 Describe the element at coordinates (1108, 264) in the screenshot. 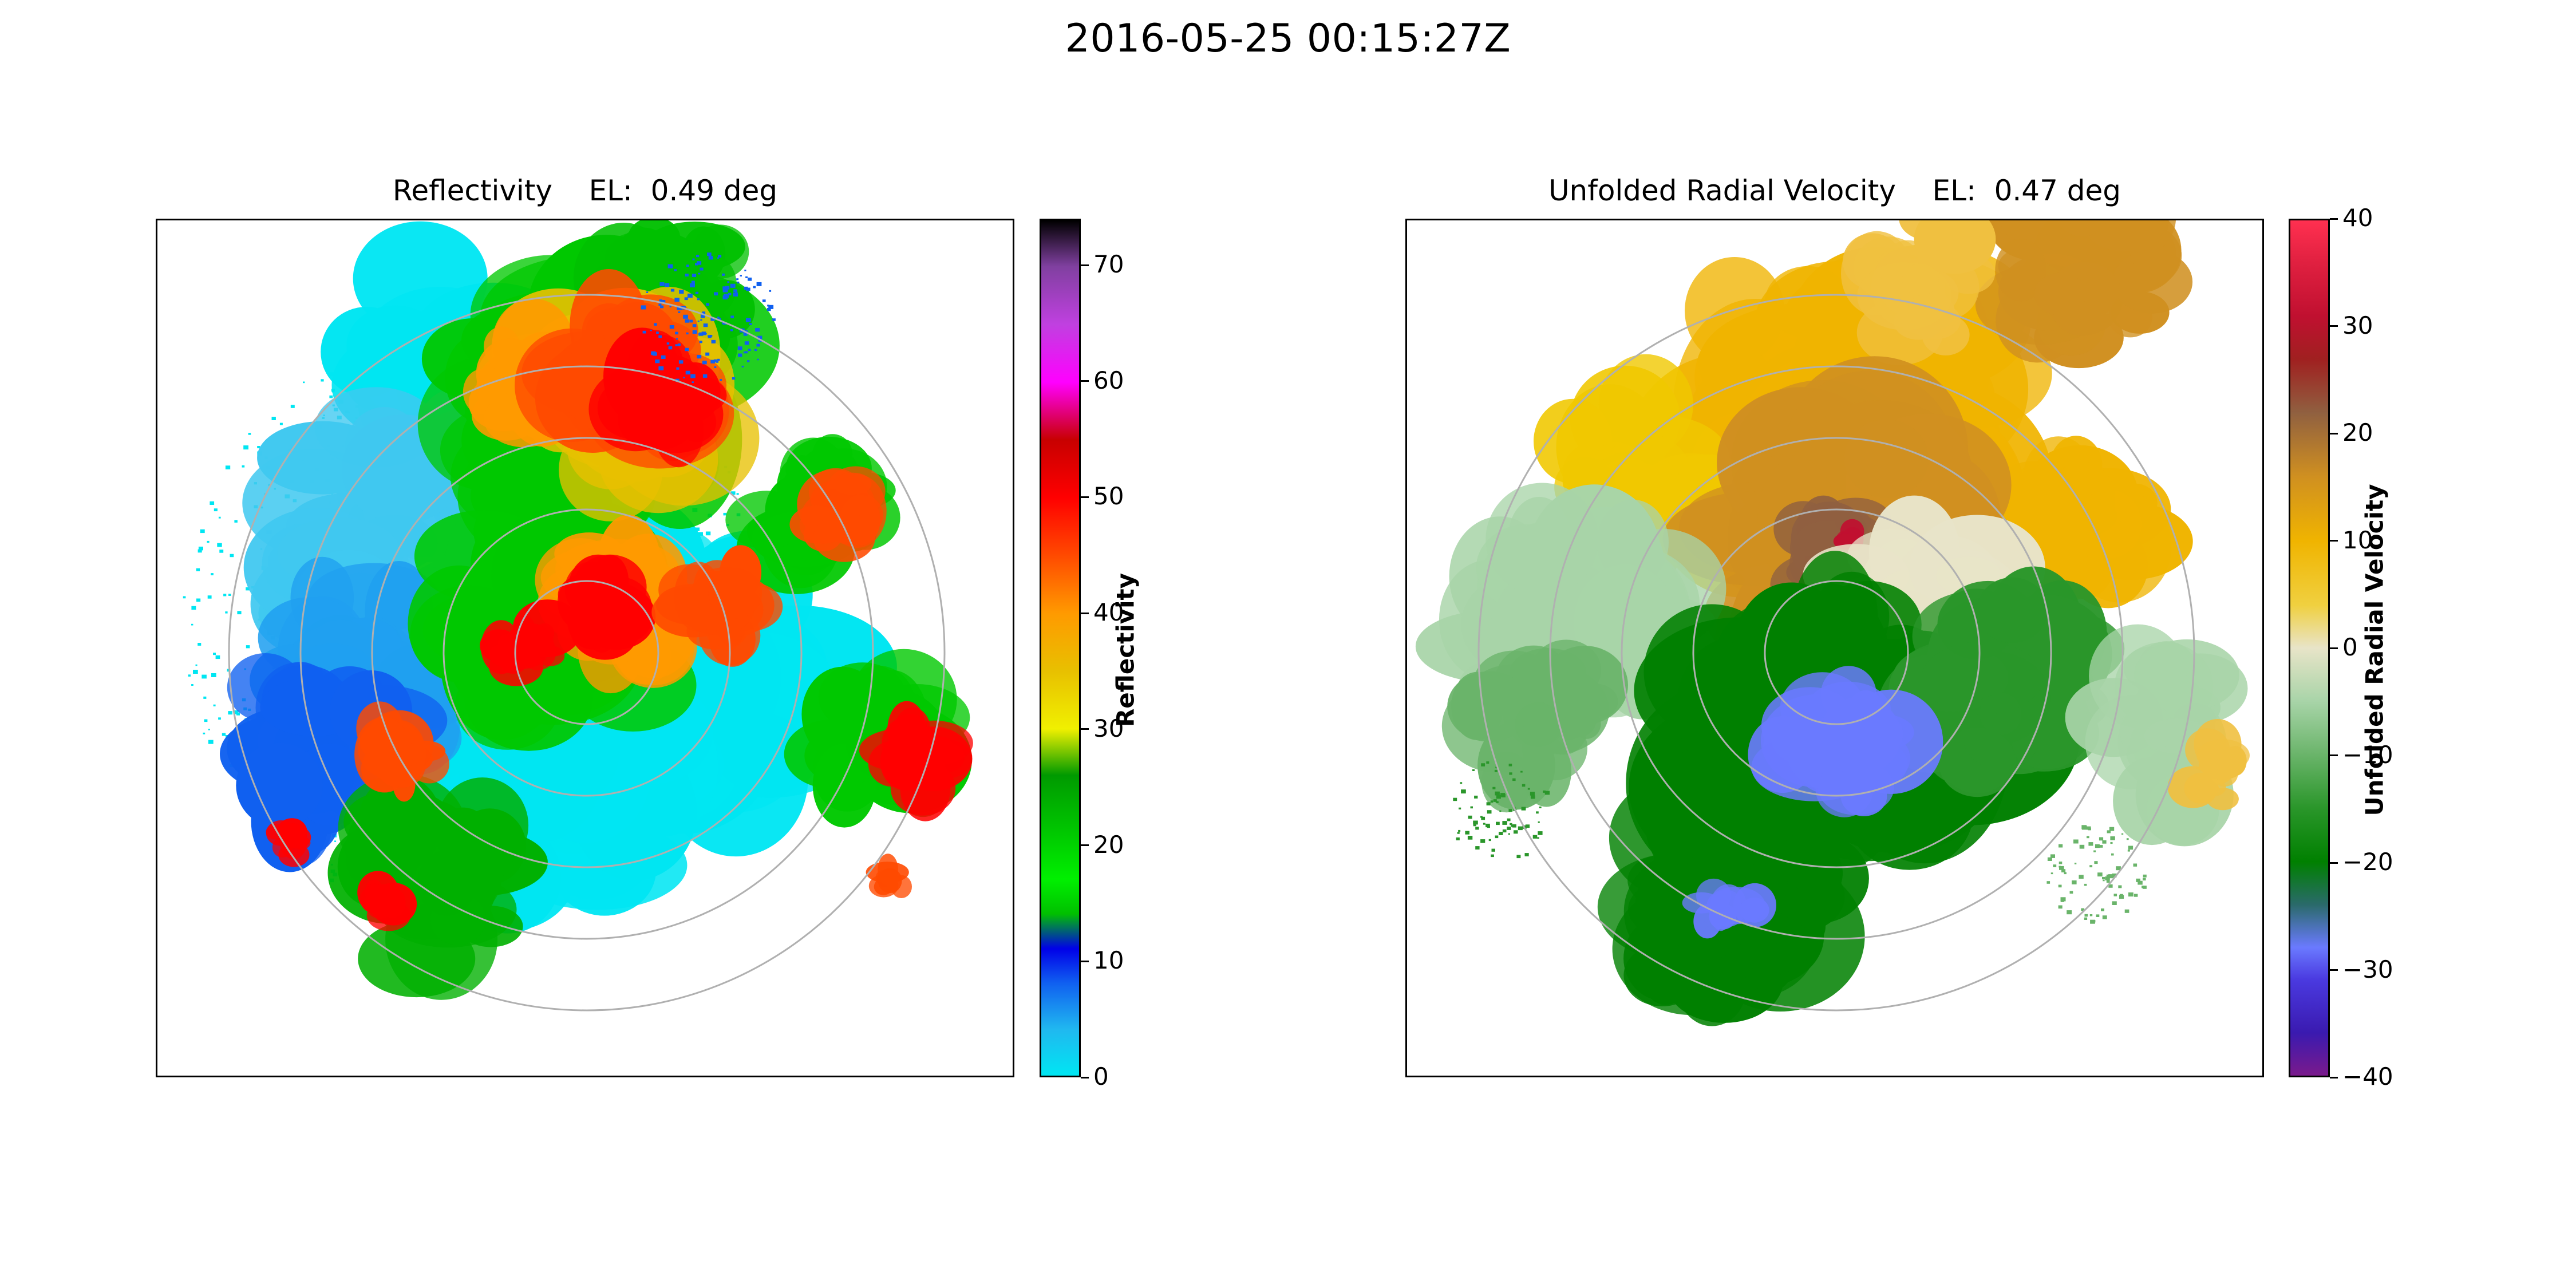

I see `colorbar-tick-label: 70` at that location.